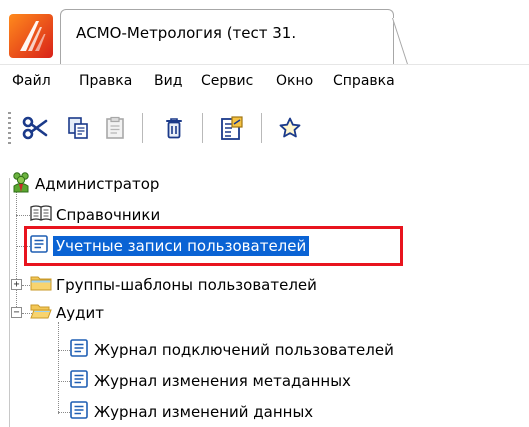 Image resolution: width=529 pixels, height=427 pixels. I want to click on tab-strip: АСМО-Метрология (тест 31., so click(264, 32).